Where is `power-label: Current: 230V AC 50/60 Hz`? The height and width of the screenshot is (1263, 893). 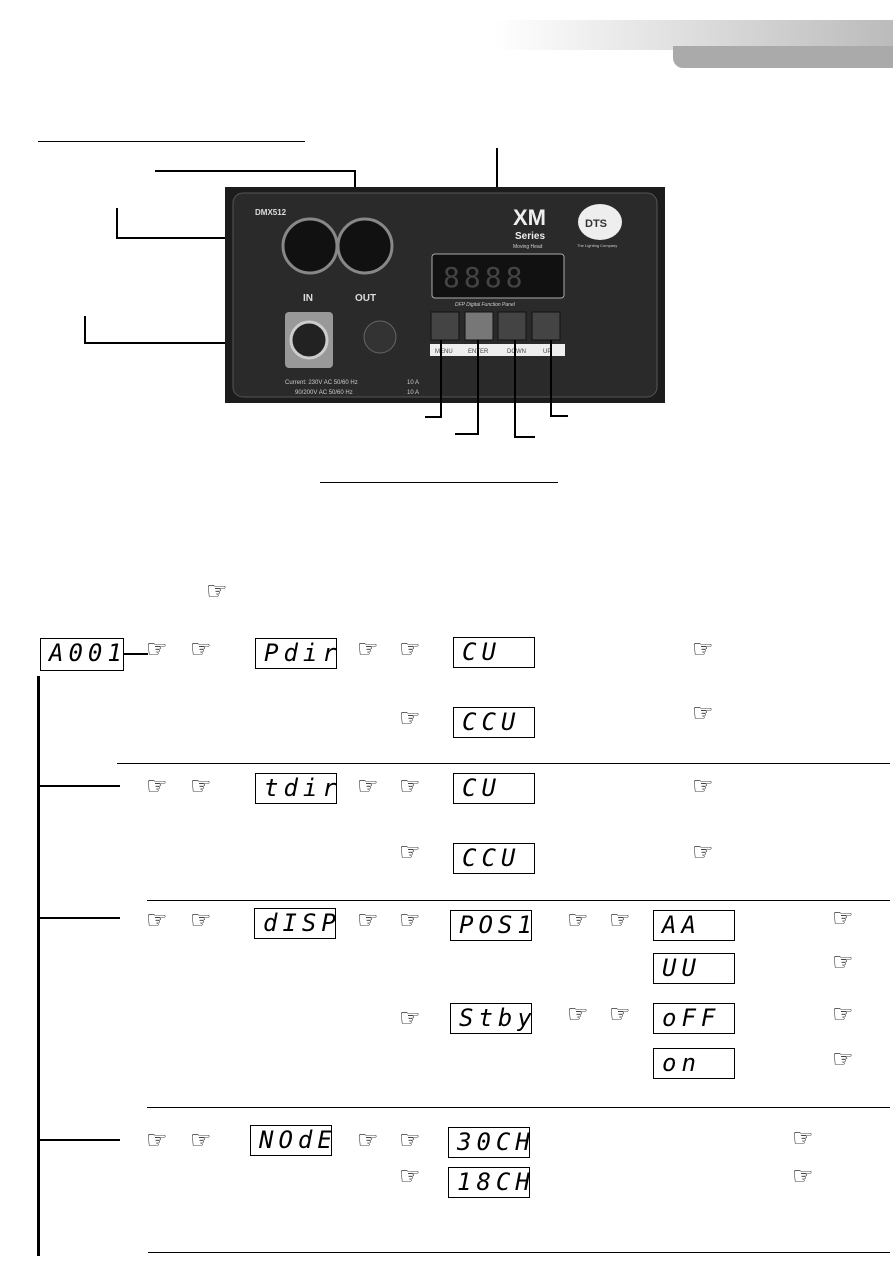
power-label: Current: 230V AC 50/60 Hz is located at coordinates (321, 383).